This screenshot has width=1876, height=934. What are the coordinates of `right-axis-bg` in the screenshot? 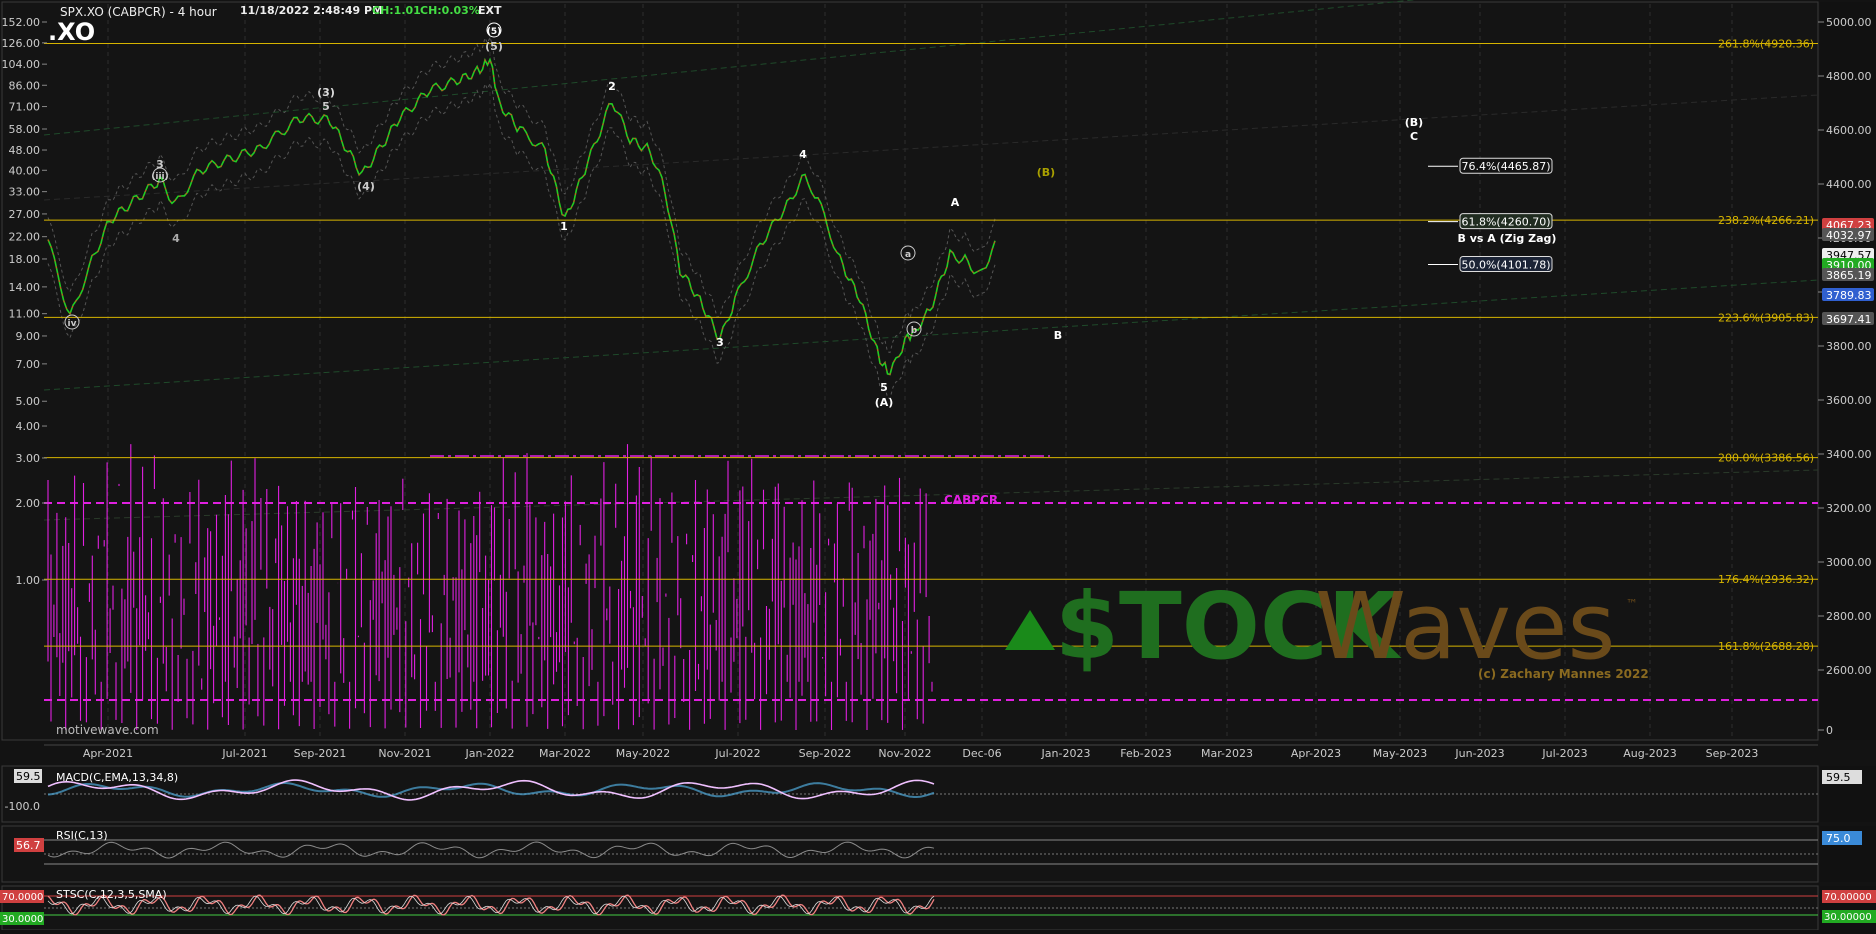 It's located at (1848, 371).